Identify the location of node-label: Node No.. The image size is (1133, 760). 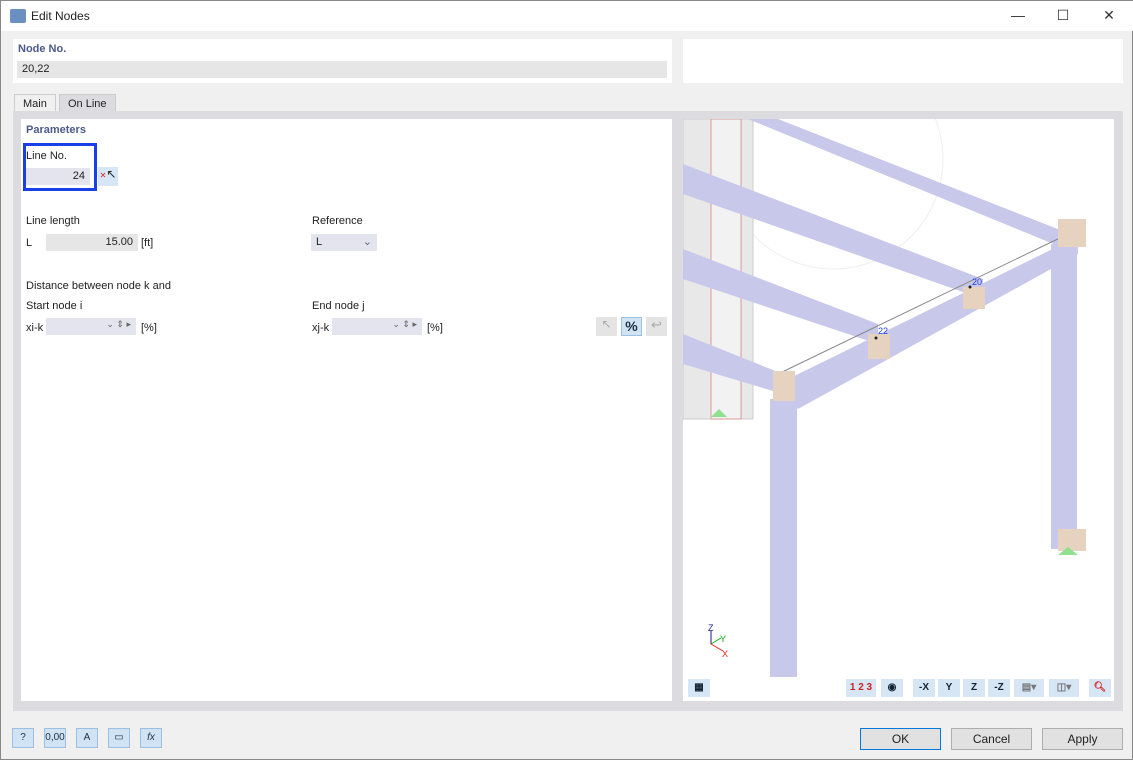
(42, 49).